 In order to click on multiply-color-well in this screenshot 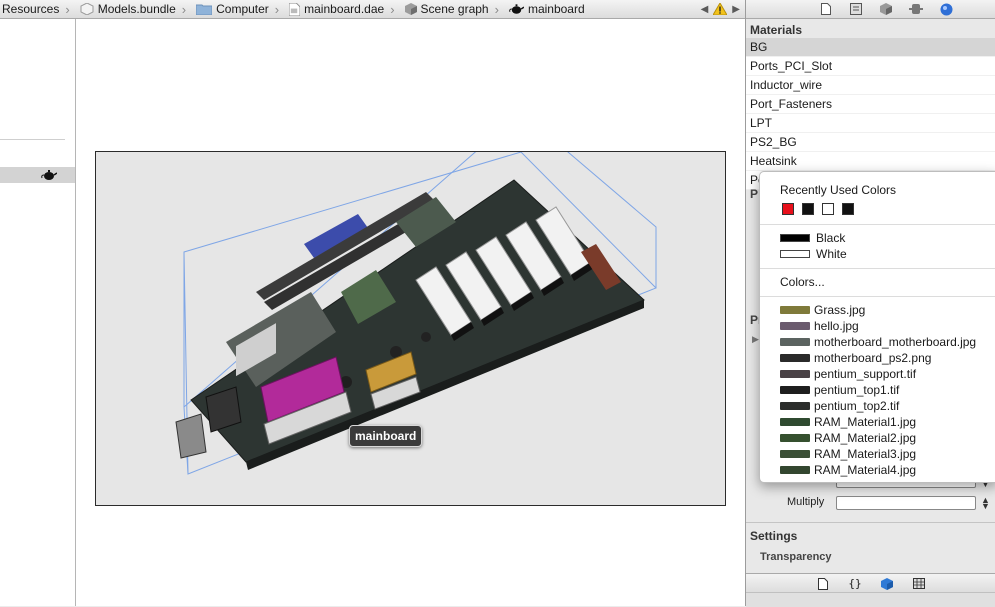, I will do `click(906, 503)`.